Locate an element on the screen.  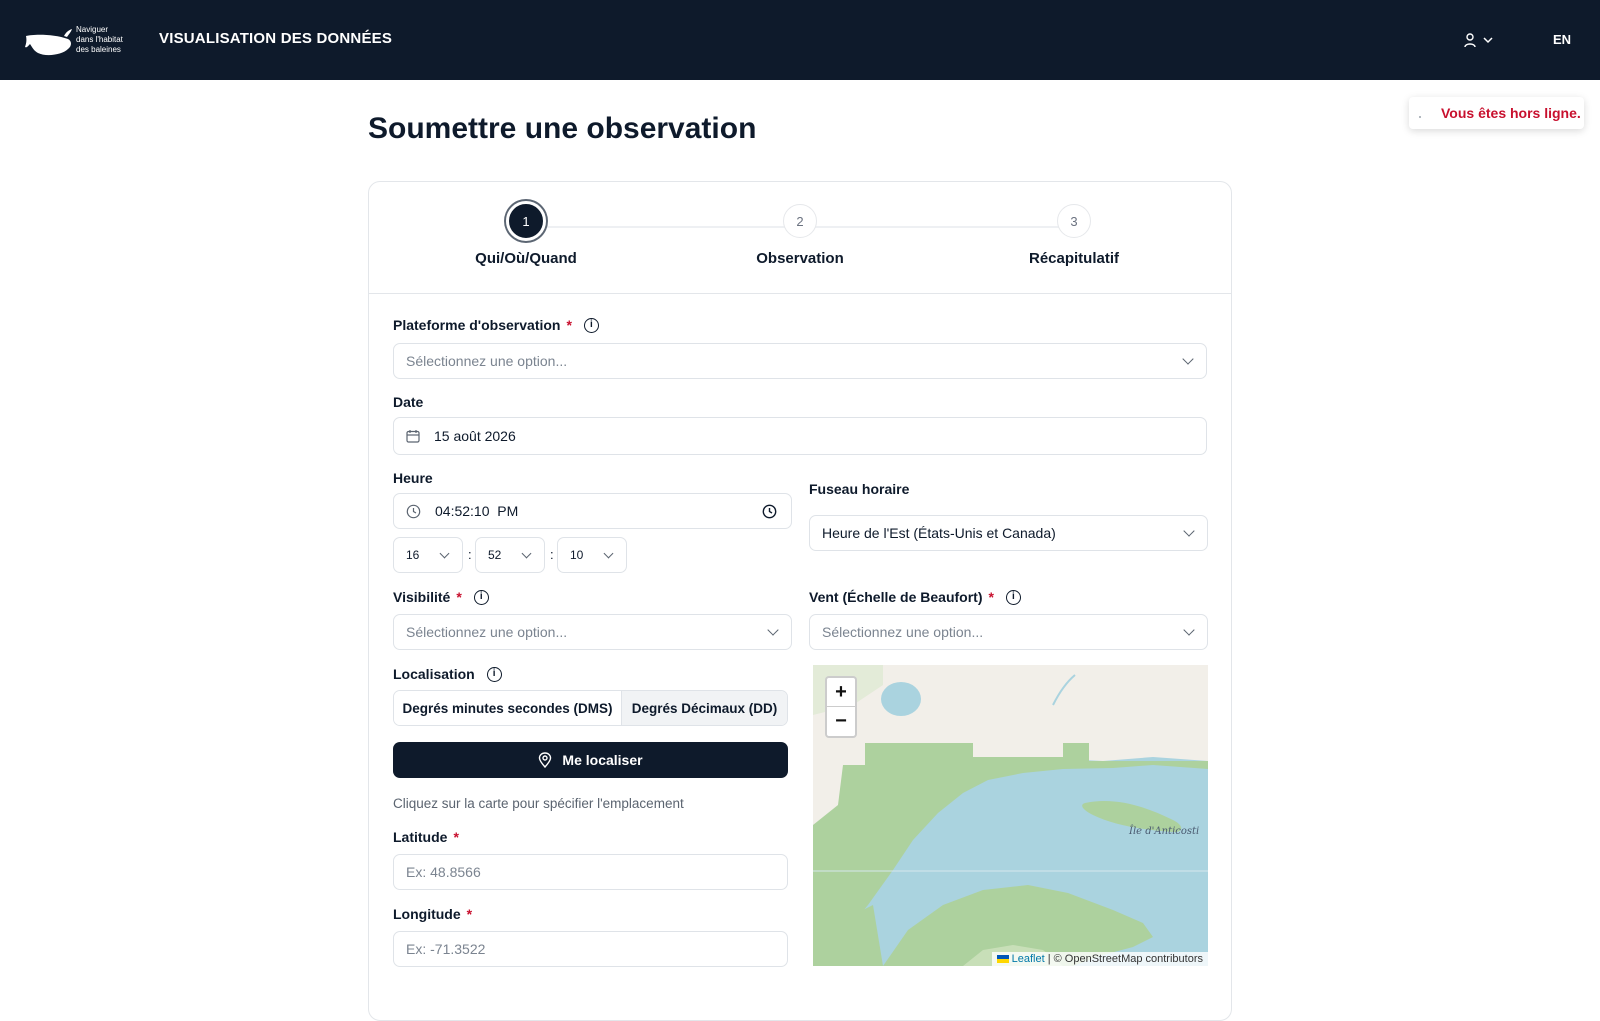
map-place-label: Île d'Anticosti is located at coordinates (1164, 831).